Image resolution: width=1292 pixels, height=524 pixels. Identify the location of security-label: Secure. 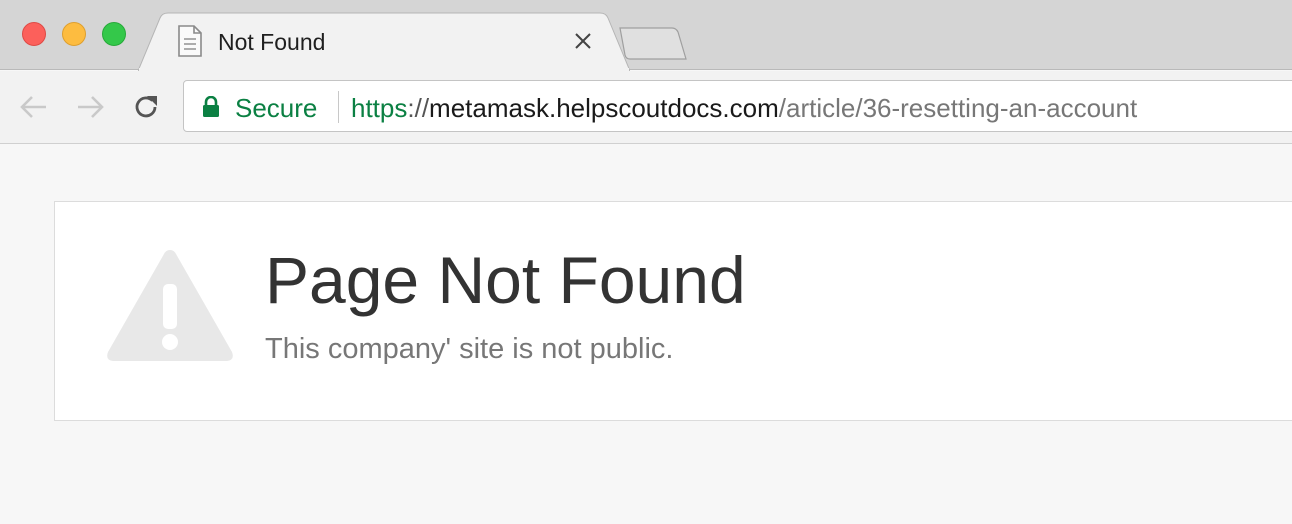
(276, 108).